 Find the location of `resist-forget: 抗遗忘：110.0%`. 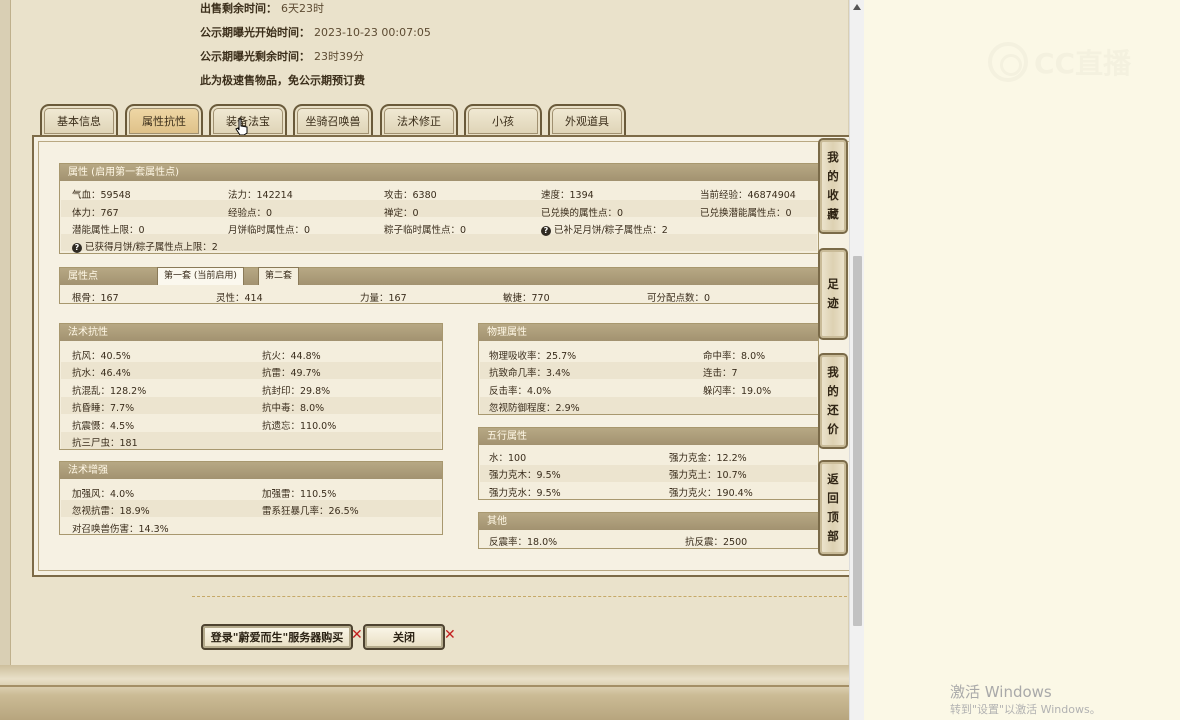

resist-forget: 抗遗忘：110.0% is located at coordinates (299, 426).